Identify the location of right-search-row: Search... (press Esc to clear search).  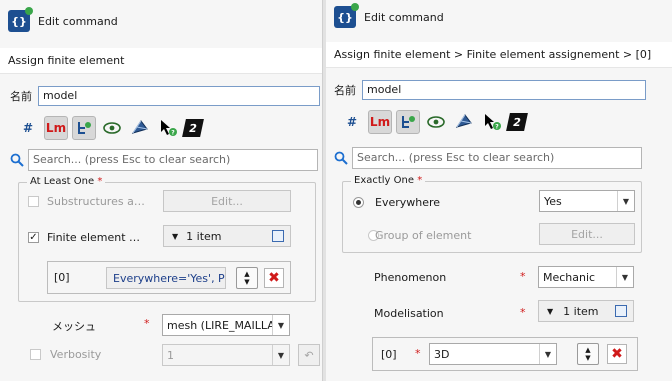
(488, 158).